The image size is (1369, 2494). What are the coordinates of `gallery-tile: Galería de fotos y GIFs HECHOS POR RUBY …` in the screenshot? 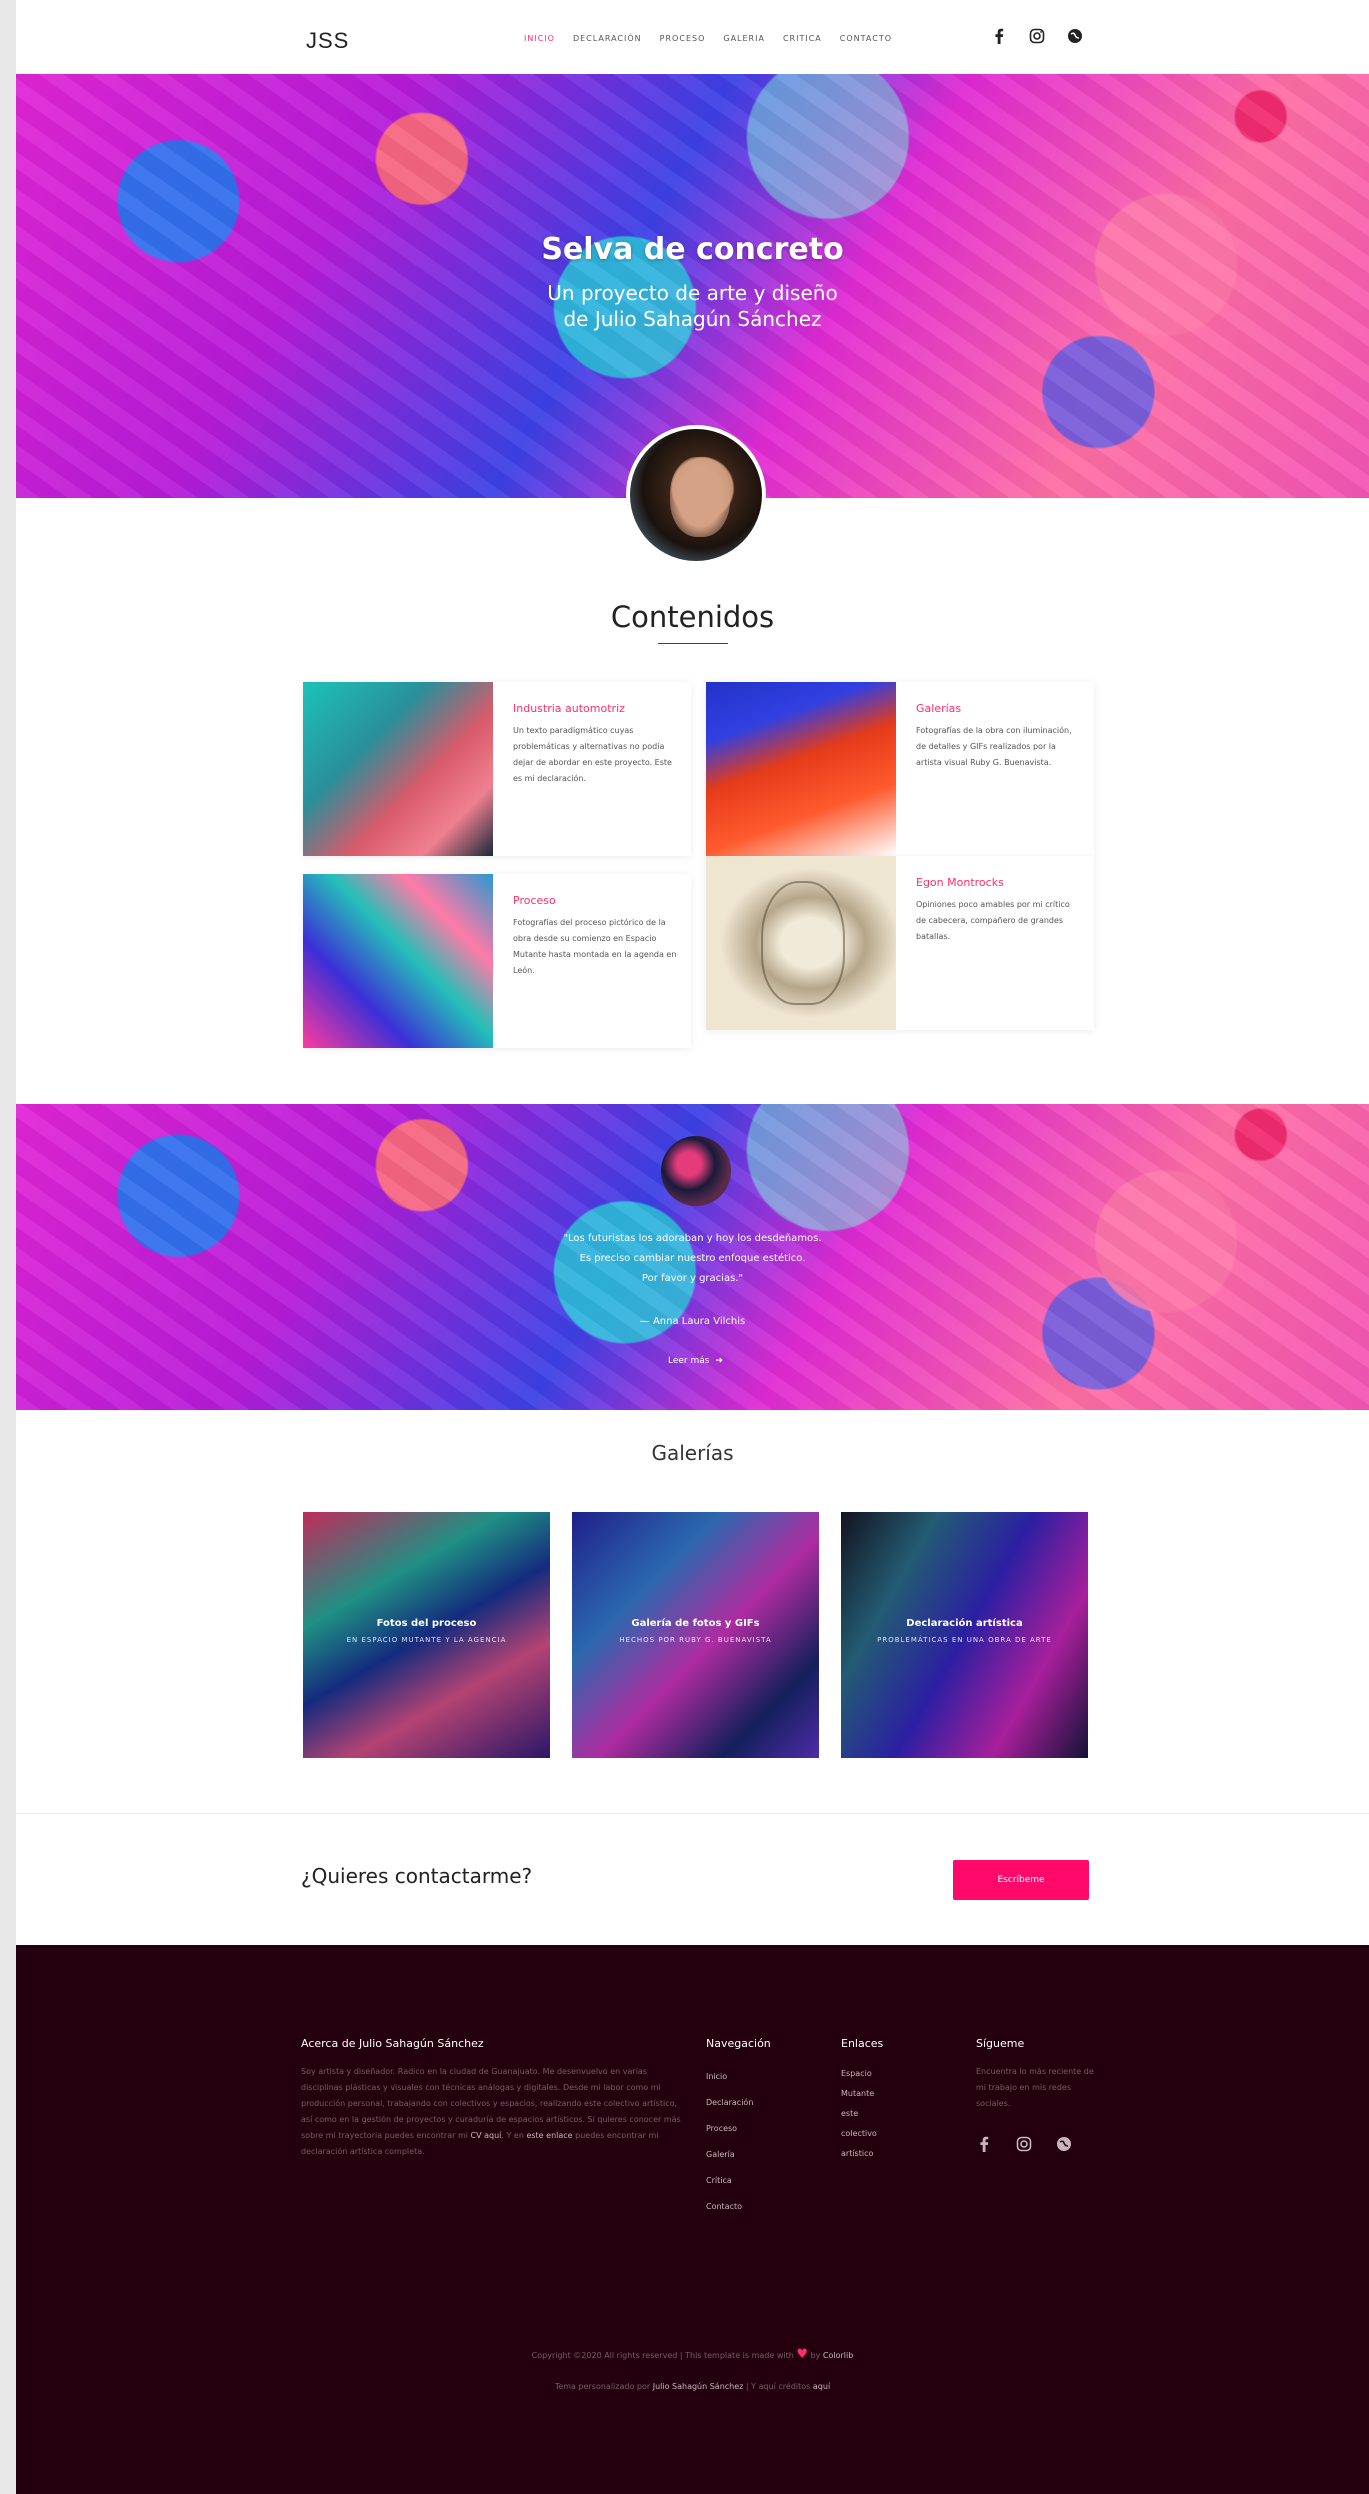 It's located at (695, 1635).